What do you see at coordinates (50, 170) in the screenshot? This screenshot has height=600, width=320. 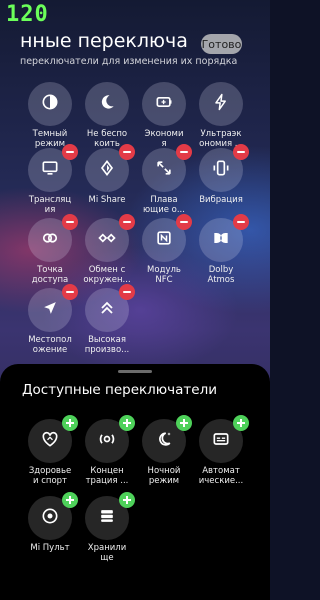 I see `cast-icon` at bounding box center [50, 170].